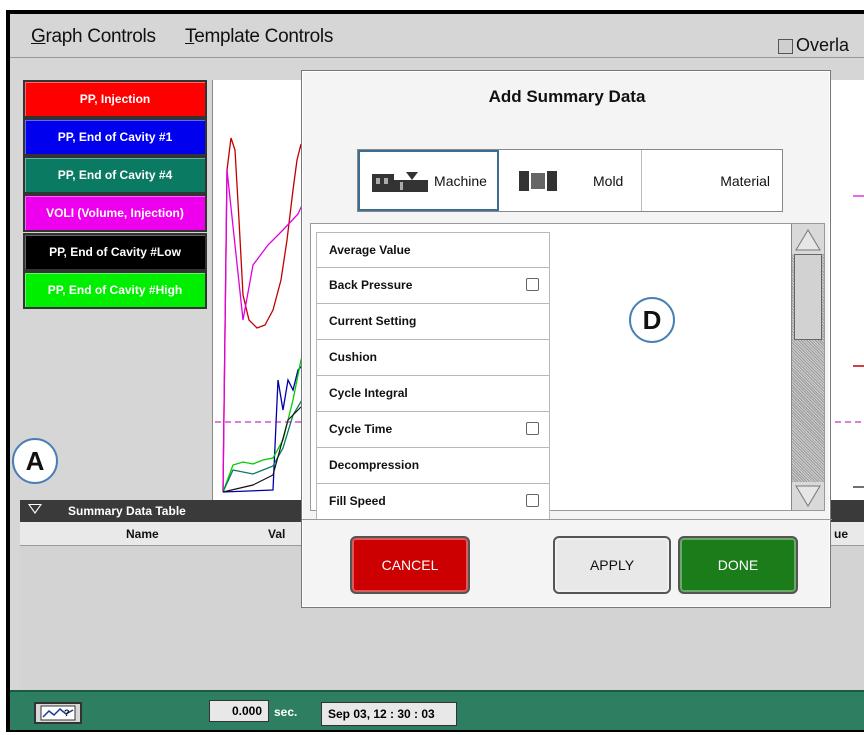 Image resolution: width=864 pixels, height=735 pixels. I want to click on list-item-label: Cushion, so click(353, 357).